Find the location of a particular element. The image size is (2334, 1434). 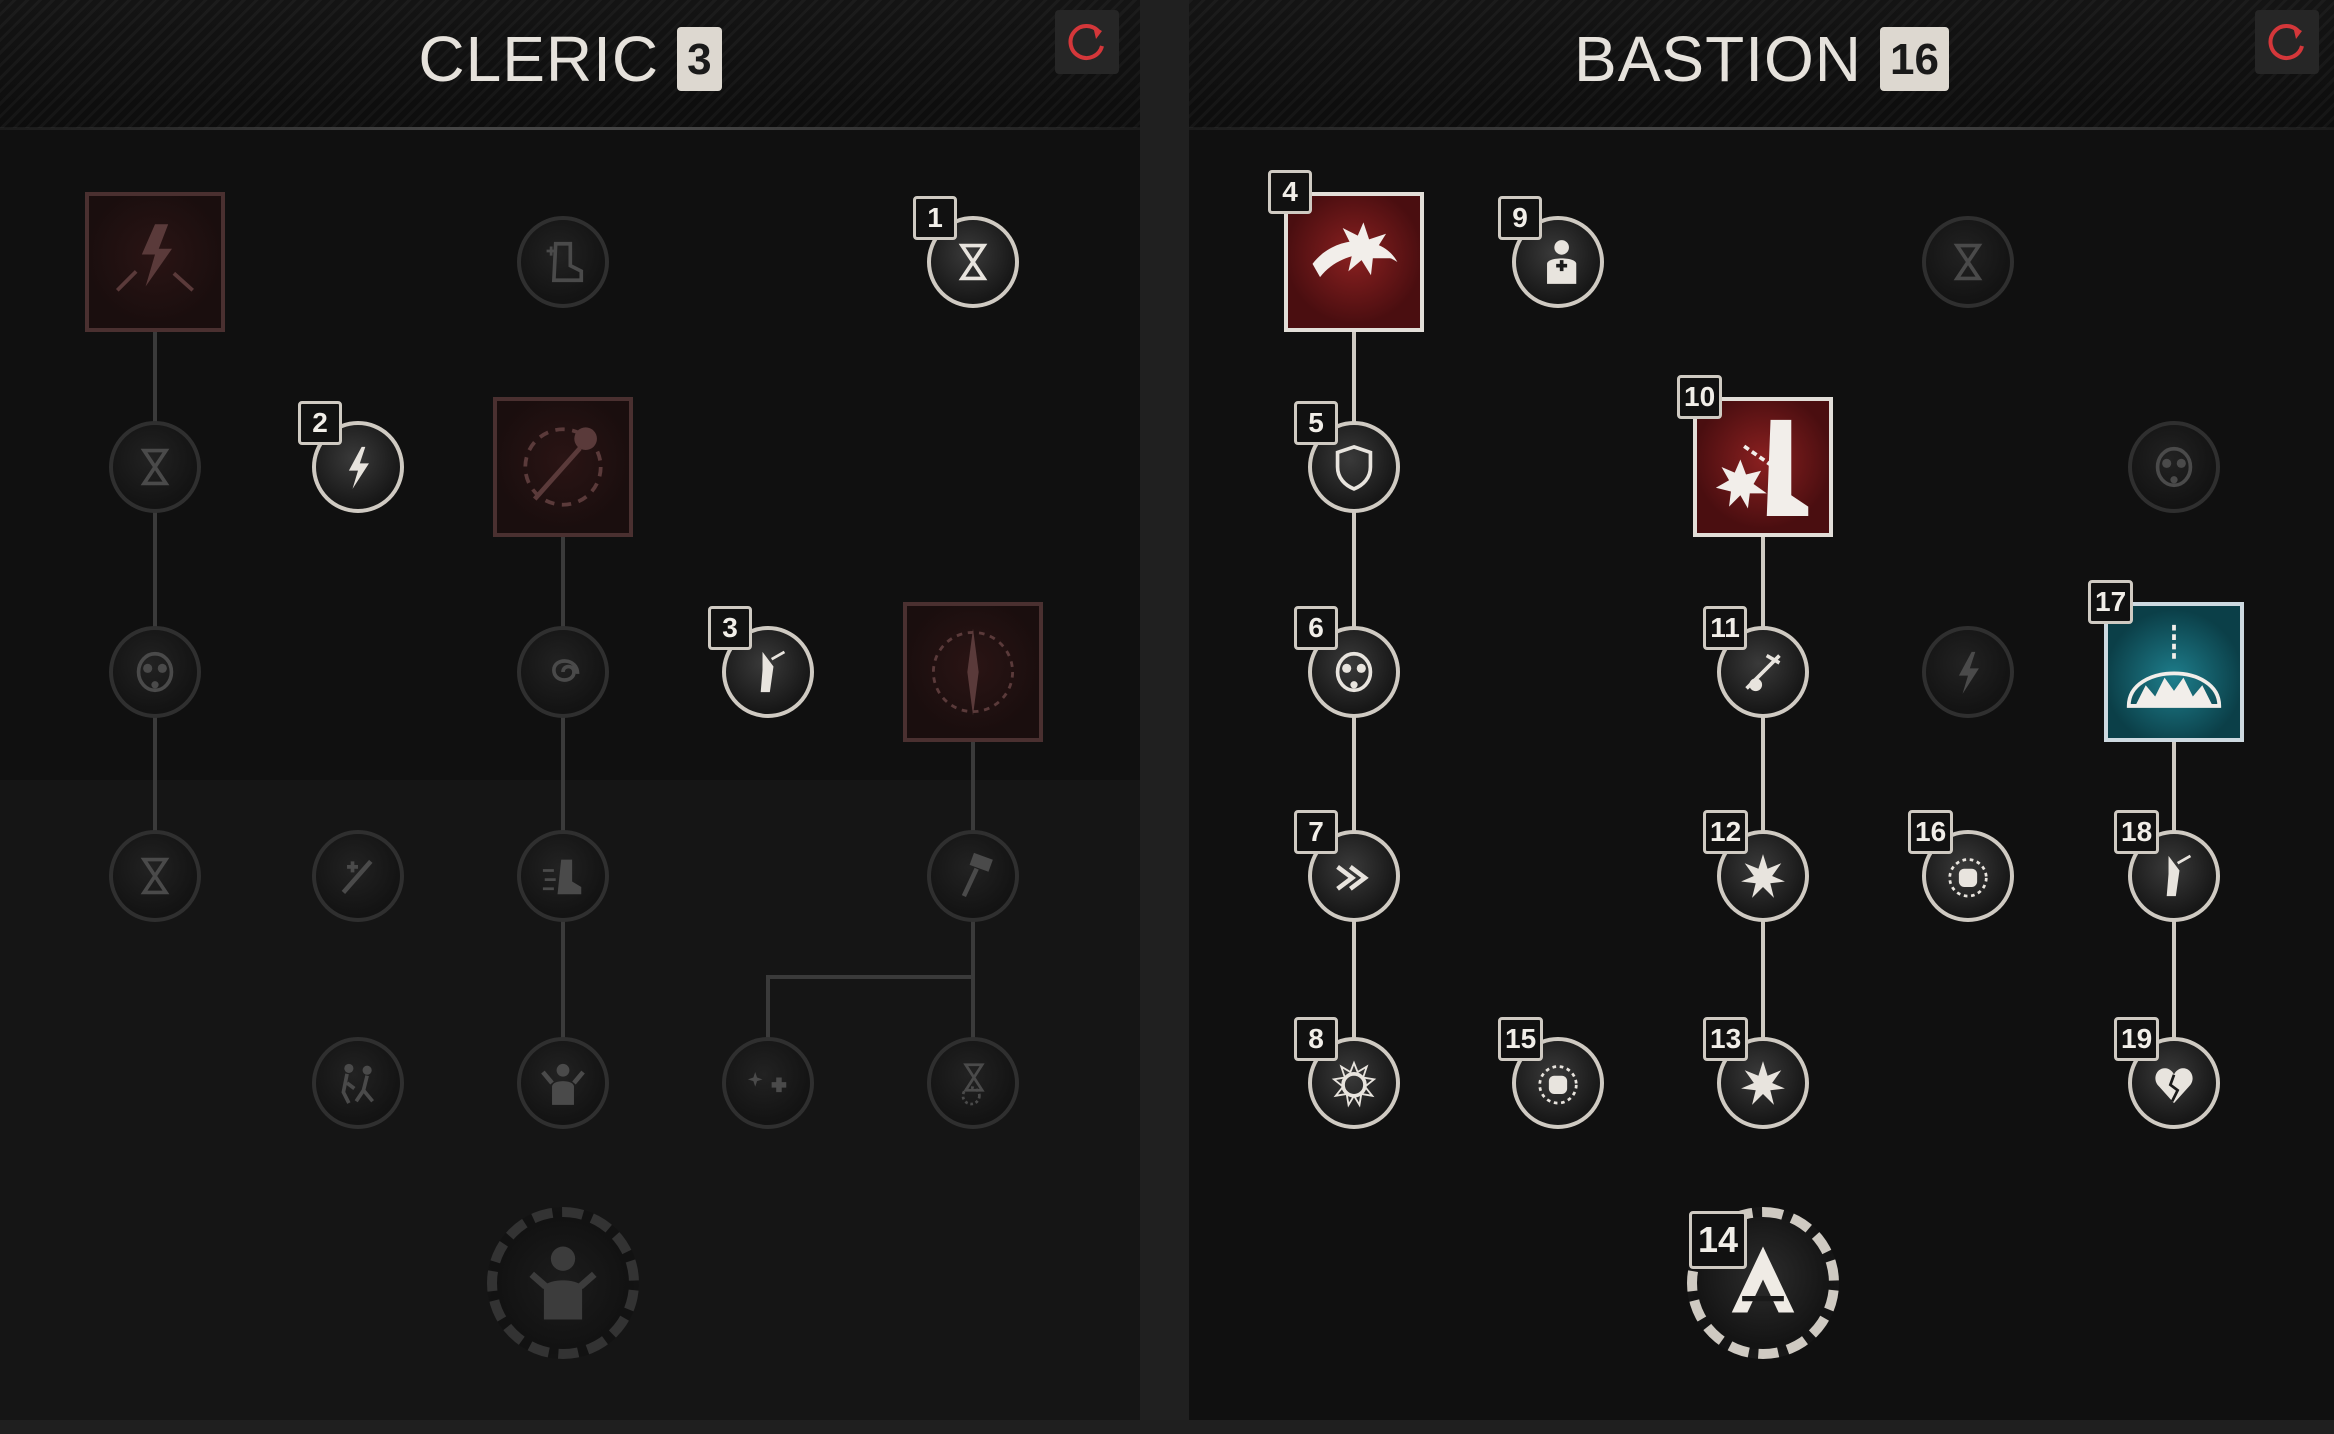

flexing-figure-icon is located at coordinates (563, 1084).